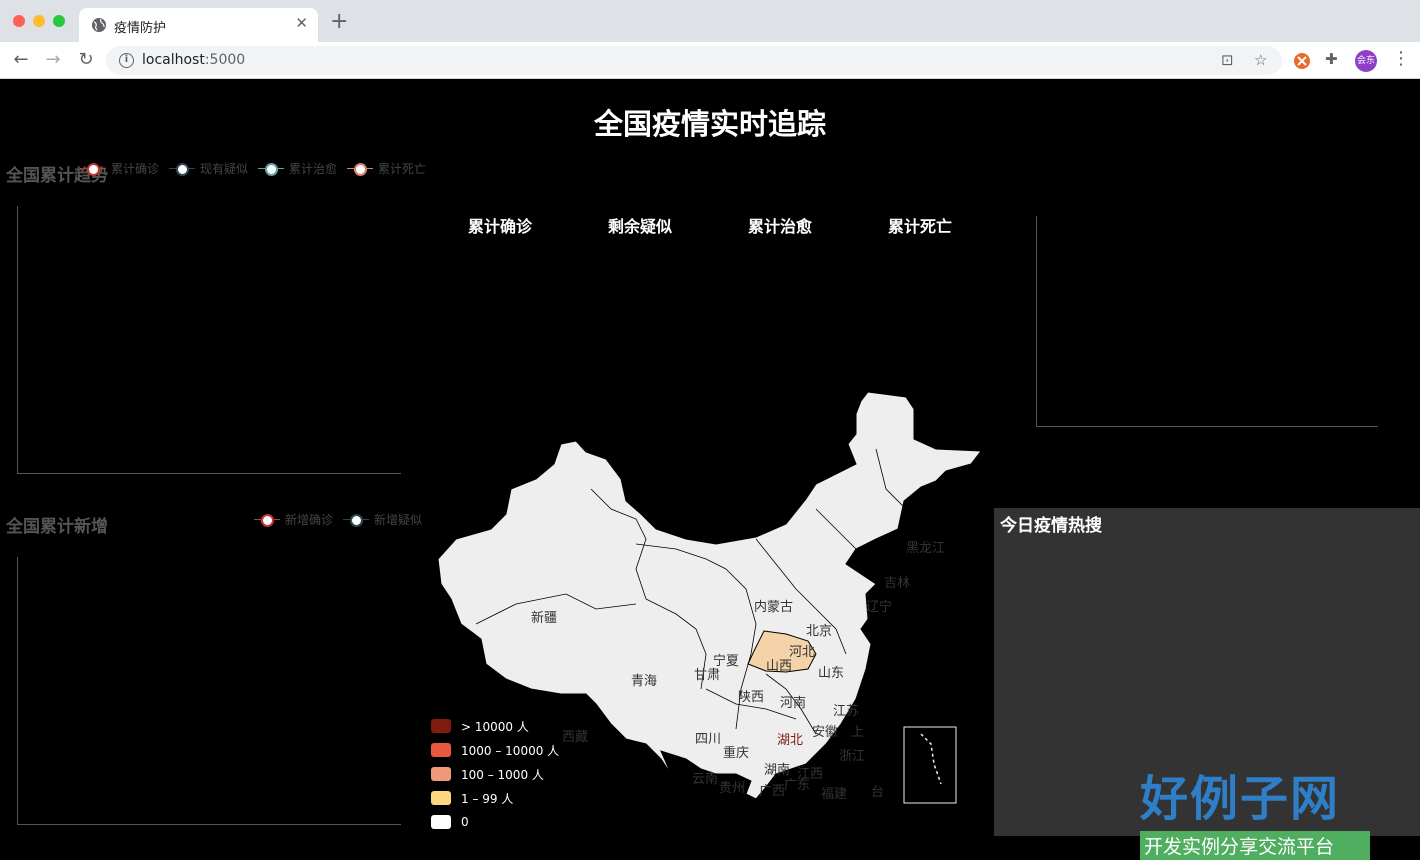 Image resolution: width=1420 pixels, height=860 pixels. I want to click on watermark-subtitle: 开发实例分享交流平台, so click(1255, 845).